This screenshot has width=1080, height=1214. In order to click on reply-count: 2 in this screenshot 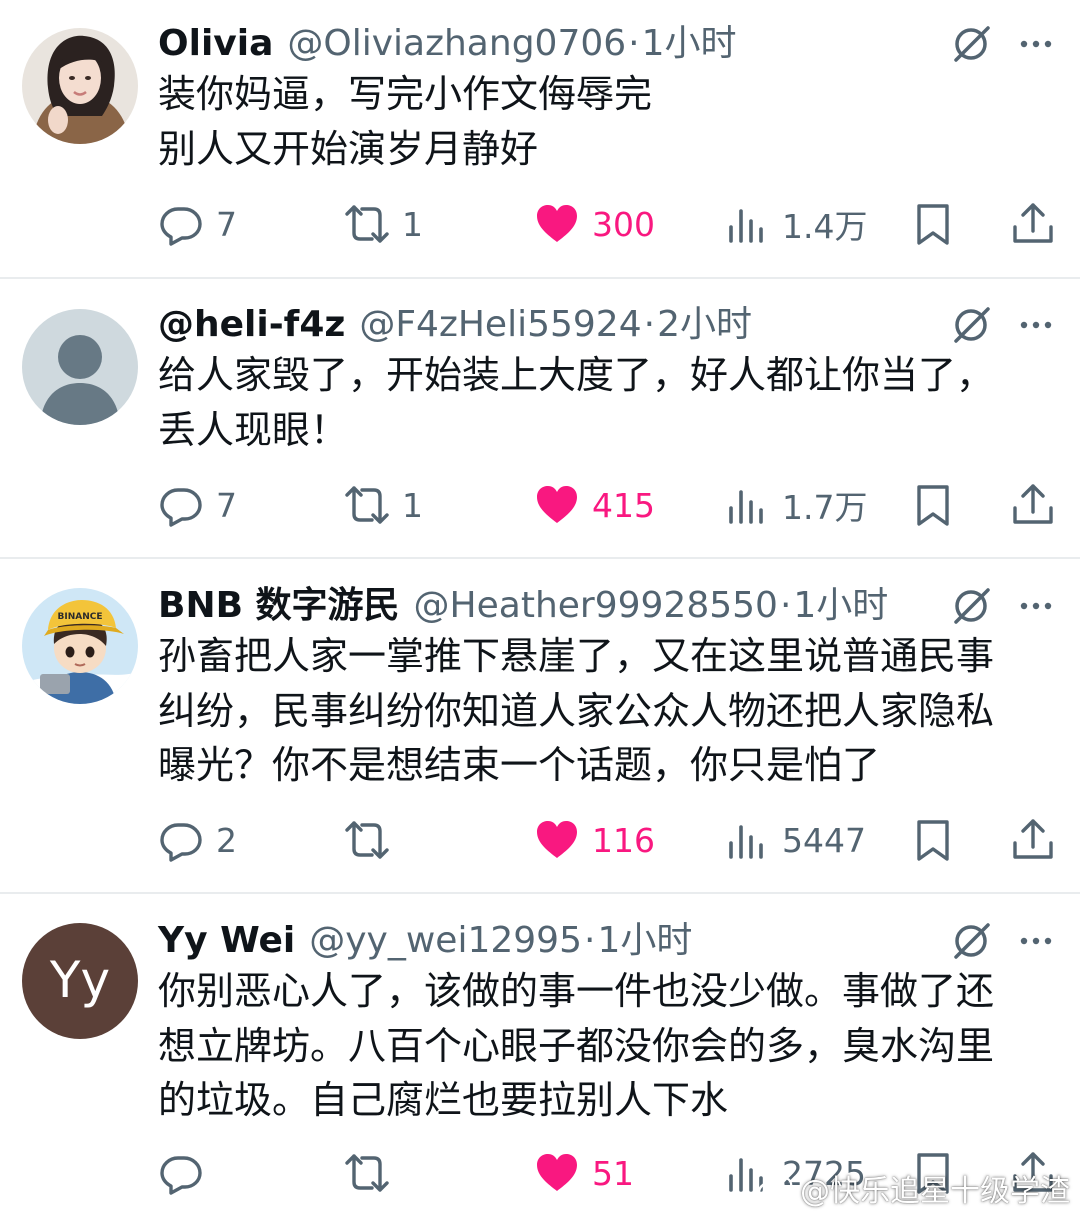, I will do `click(226, 840)`.